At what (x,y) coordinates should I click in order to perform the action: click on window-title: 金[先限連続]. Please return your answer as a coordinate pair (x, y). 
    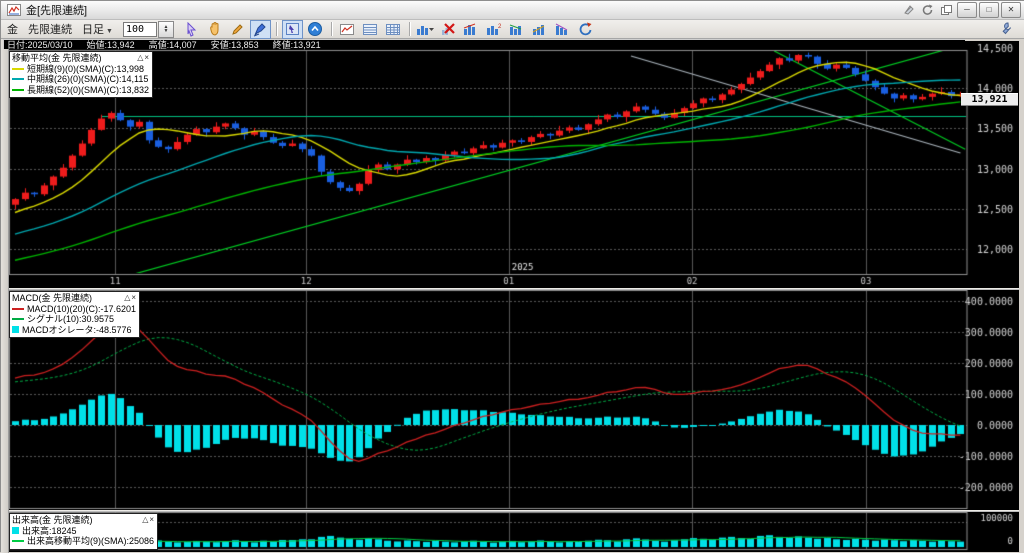
    Looking at the image, I should click on (56, 10).